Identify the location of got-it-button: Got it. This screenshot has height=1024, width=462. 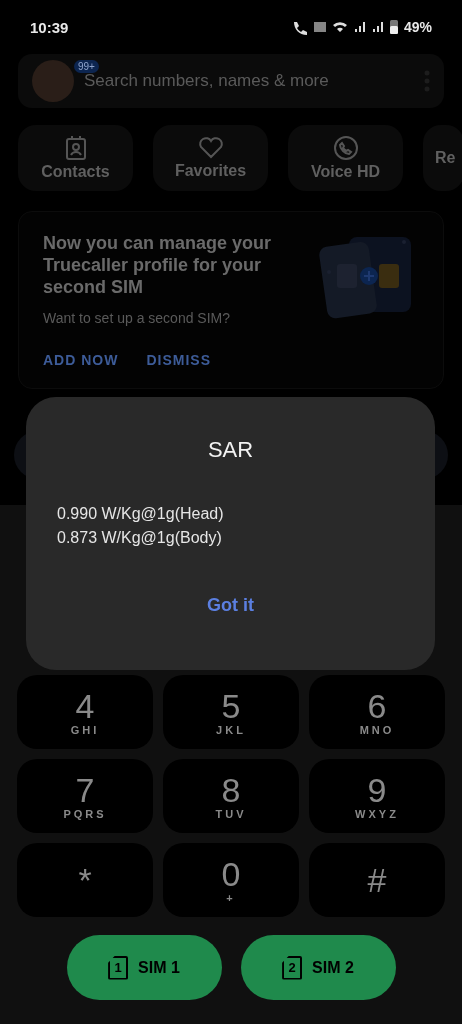
(230, 605).